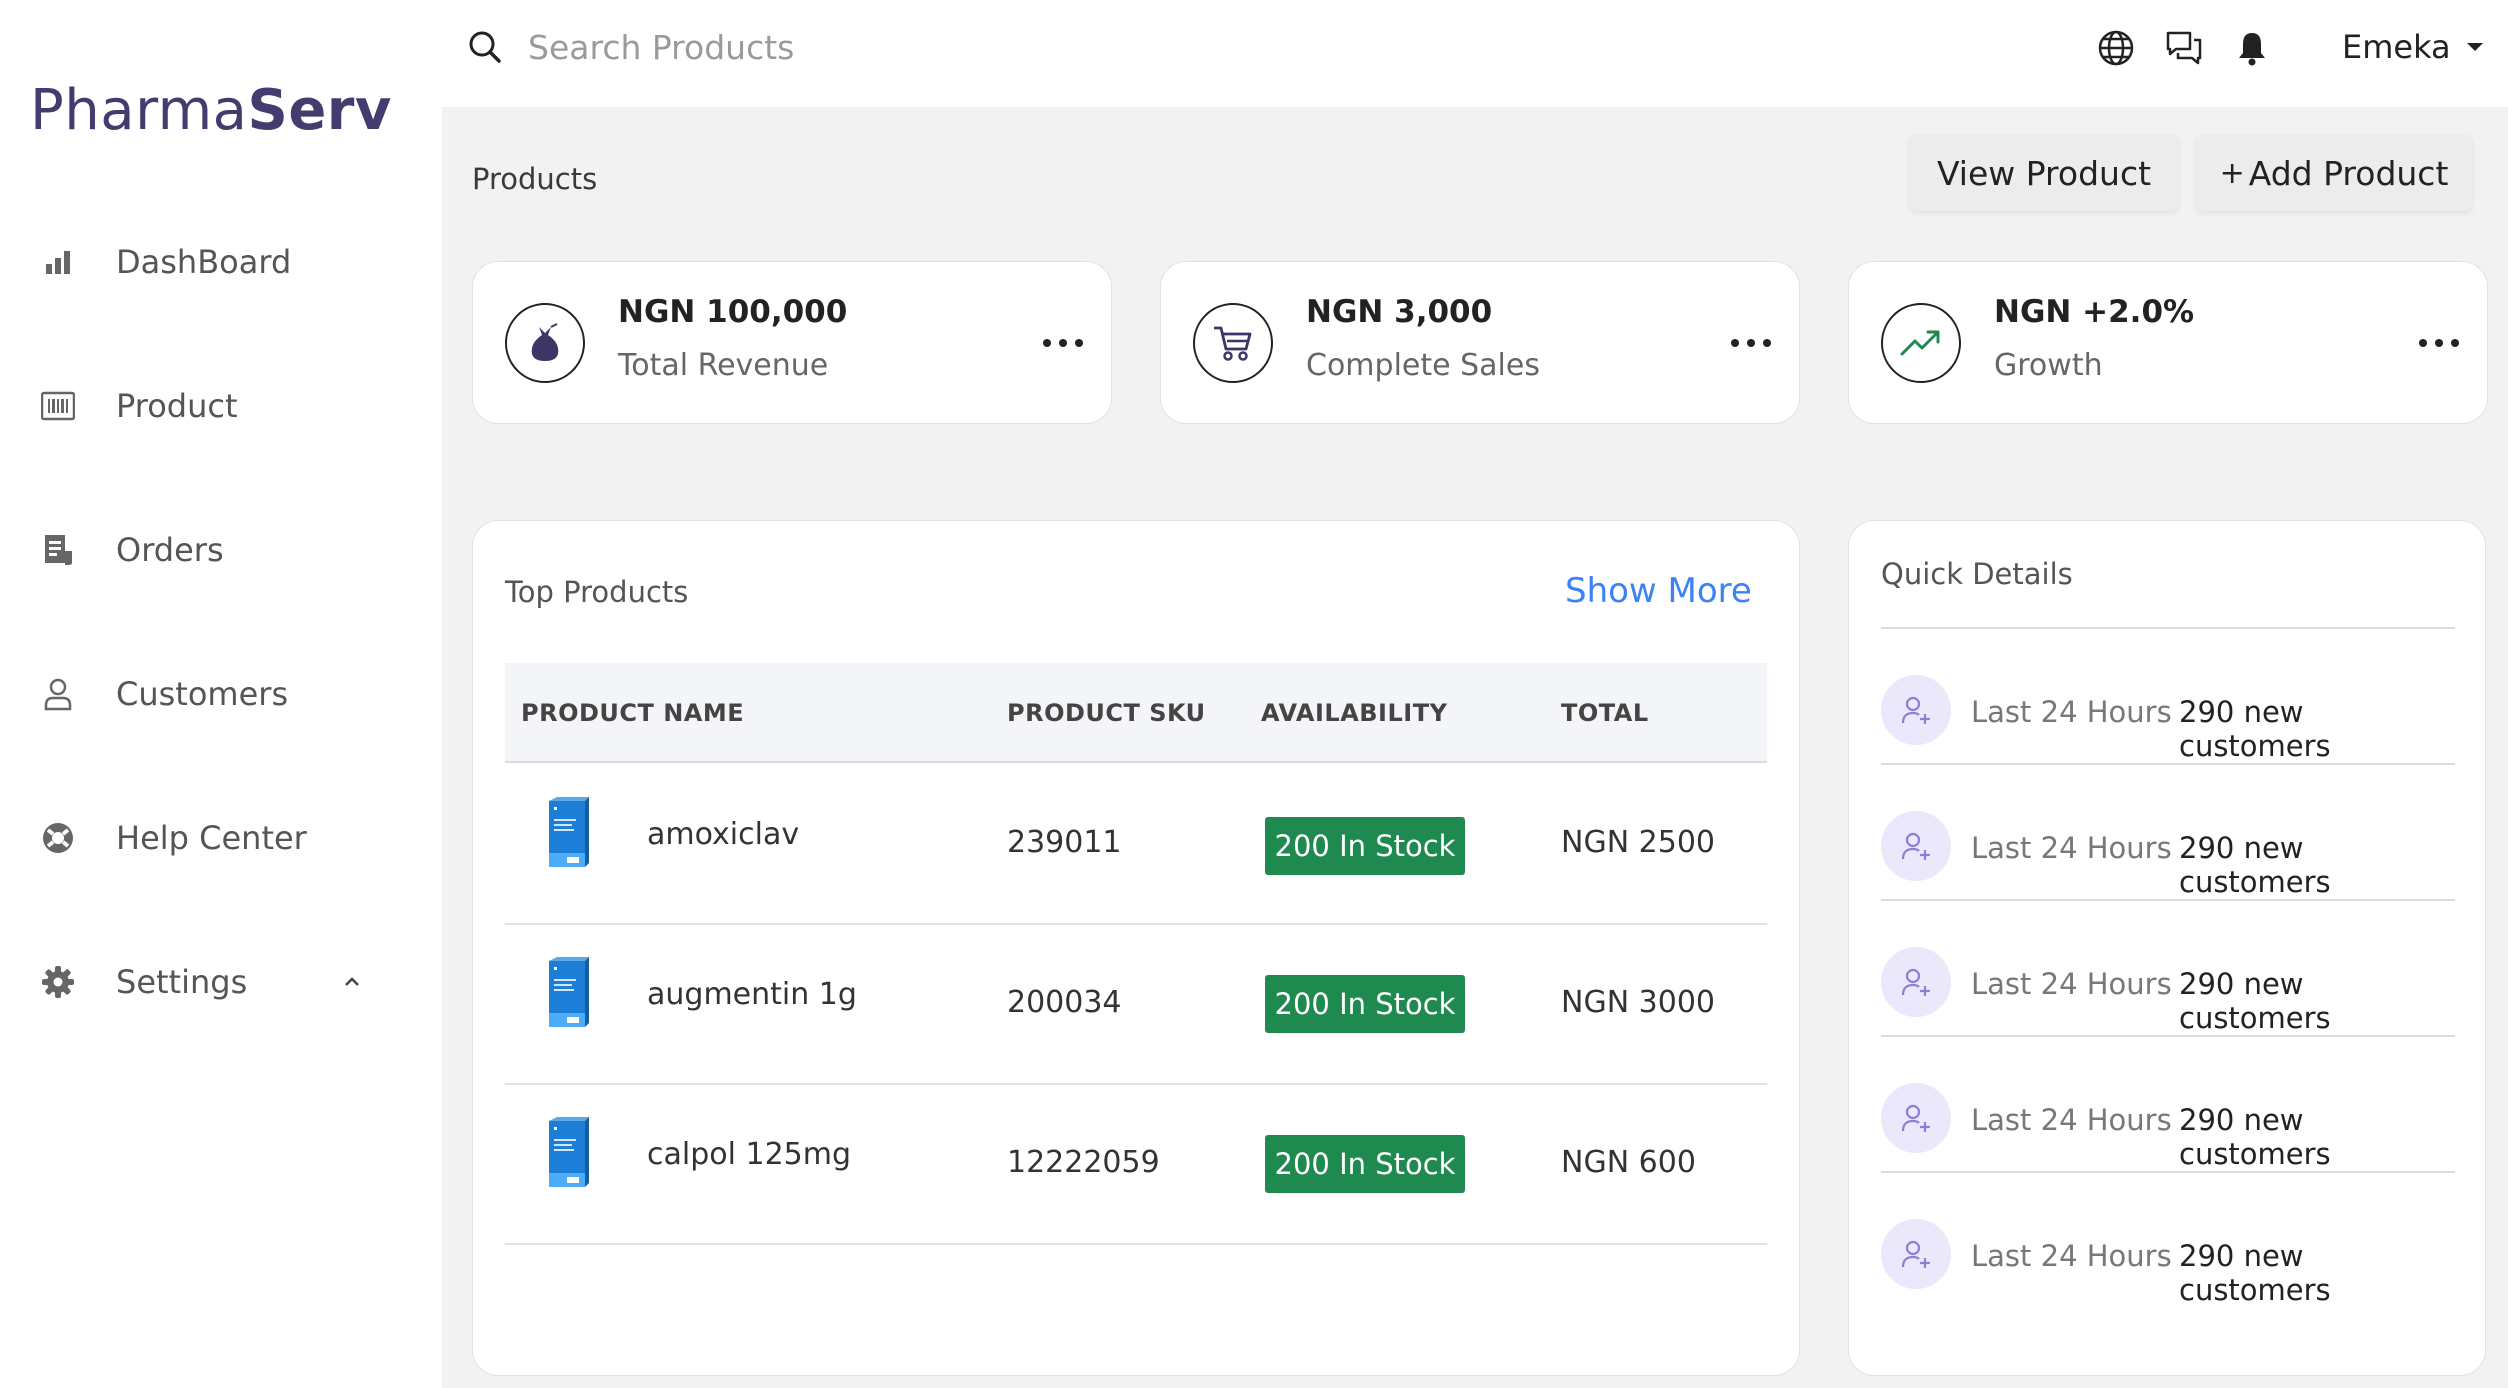 The width and height of the screenshot is (2508, 1388). What do you see at coordinates (2184, 48) in the screenshot?
I see `chat-icon` at bounding box center [2184, 48].